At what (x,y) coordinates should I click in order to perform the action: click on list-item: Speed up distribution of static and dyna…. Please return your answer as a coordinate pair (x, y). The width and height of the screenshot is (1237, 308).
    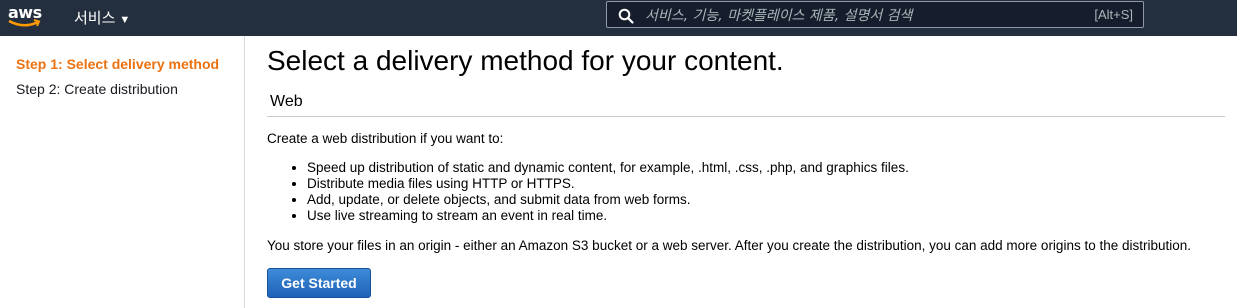
    Looking at the image, I should click on (608, 168).